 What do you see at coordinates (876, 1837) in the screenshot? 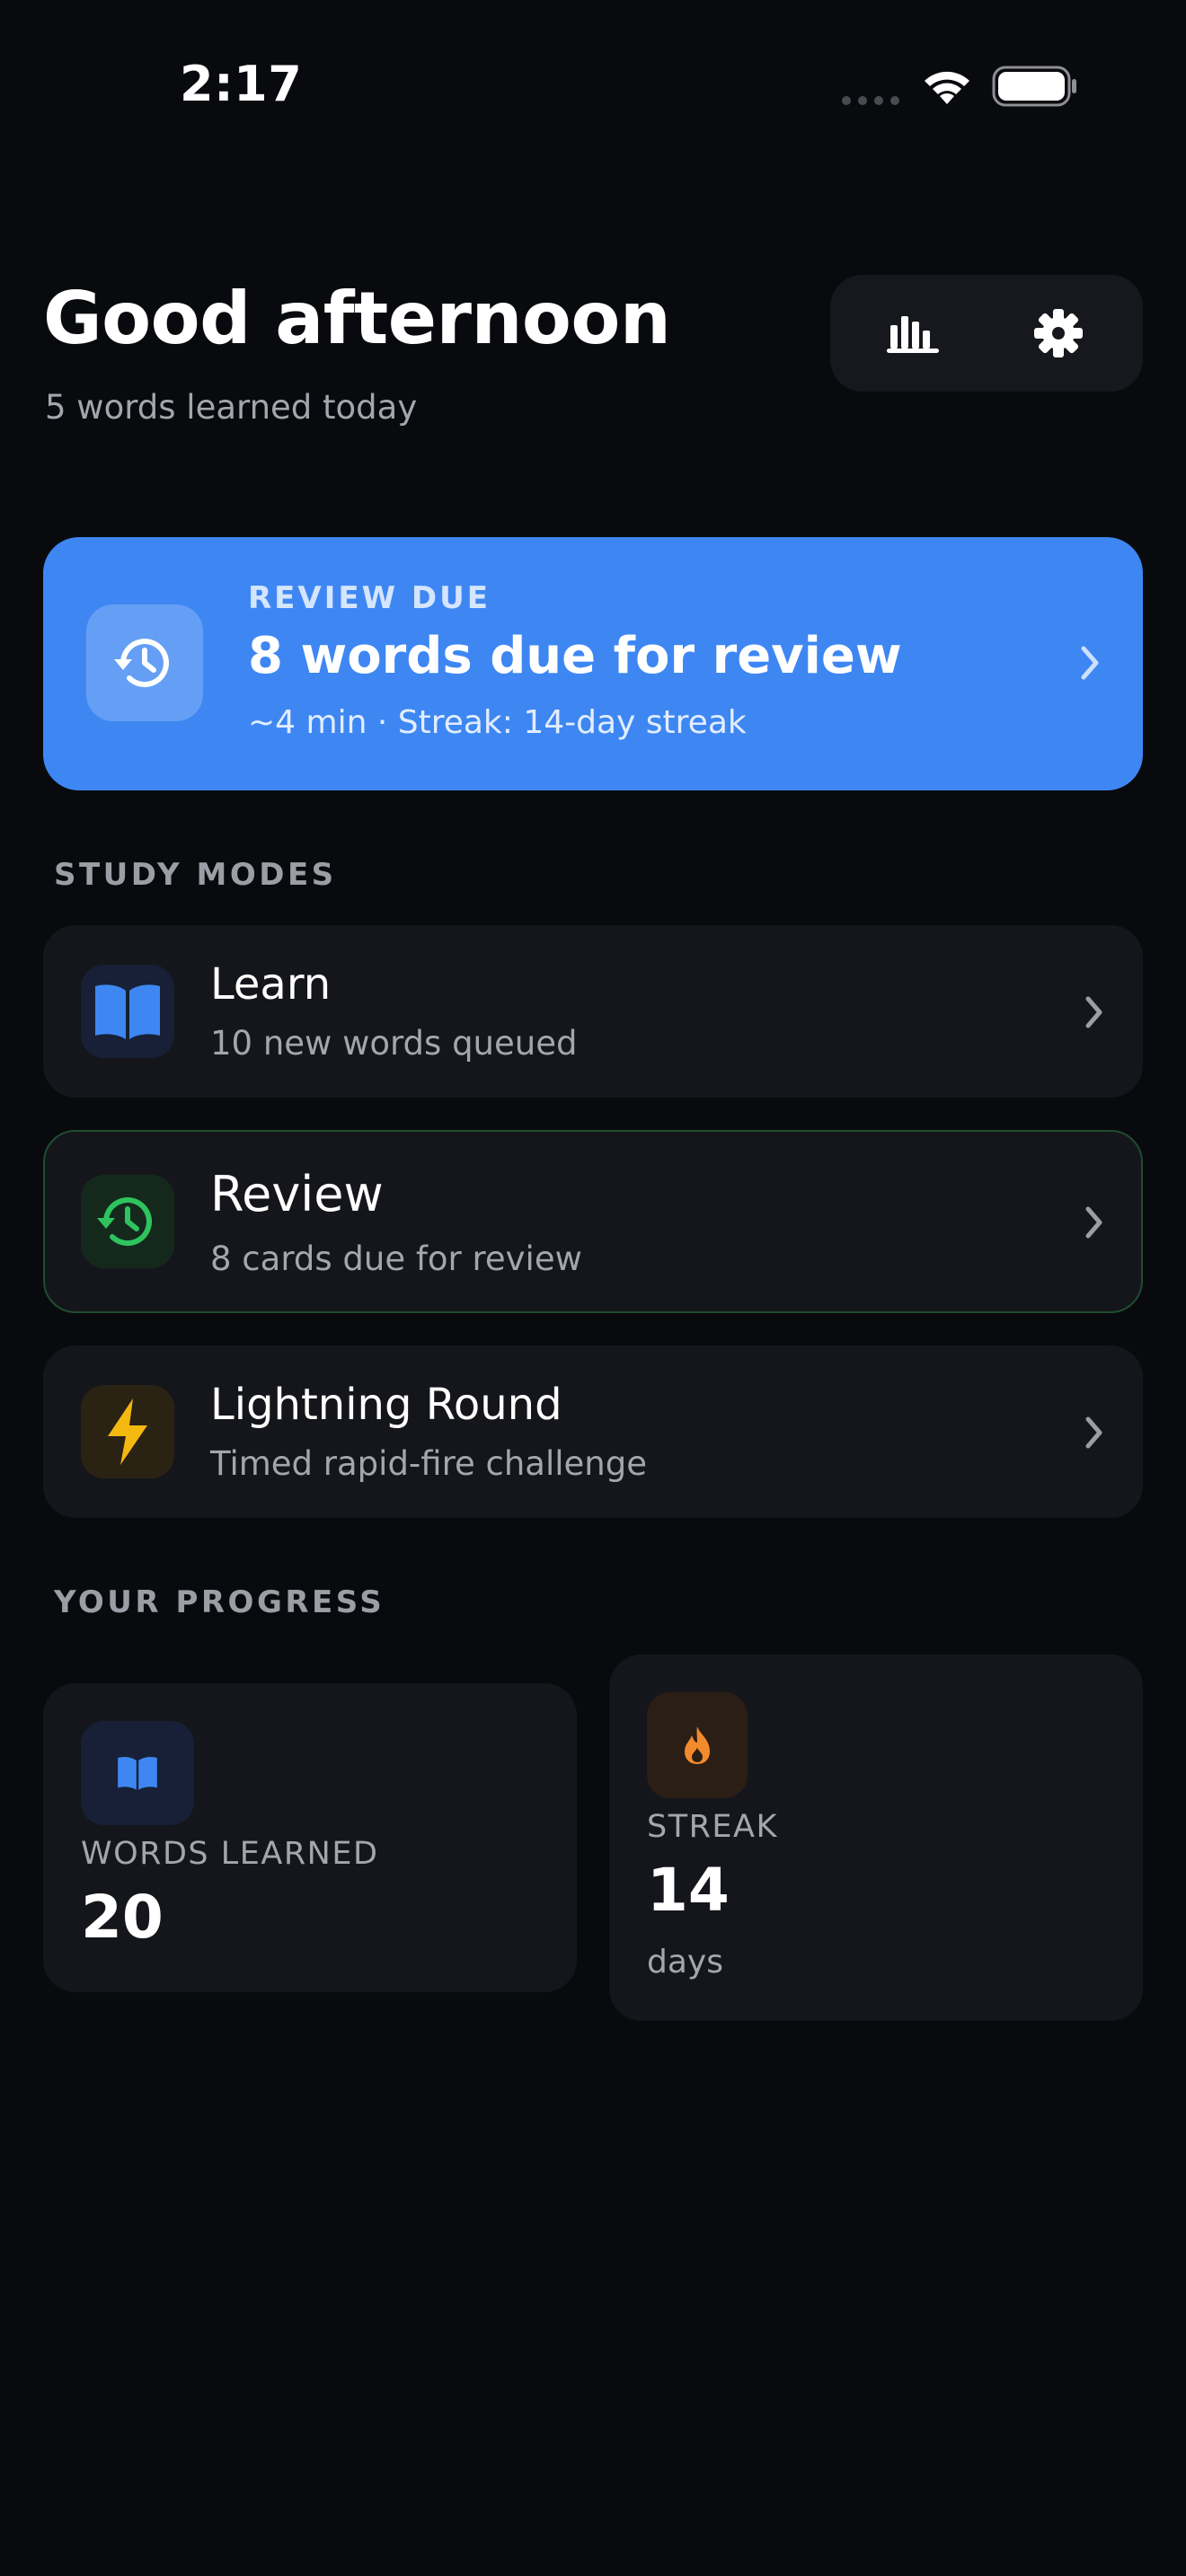
I see `streak-card: STREAK 14 days` at bounding box center [876, 1837].